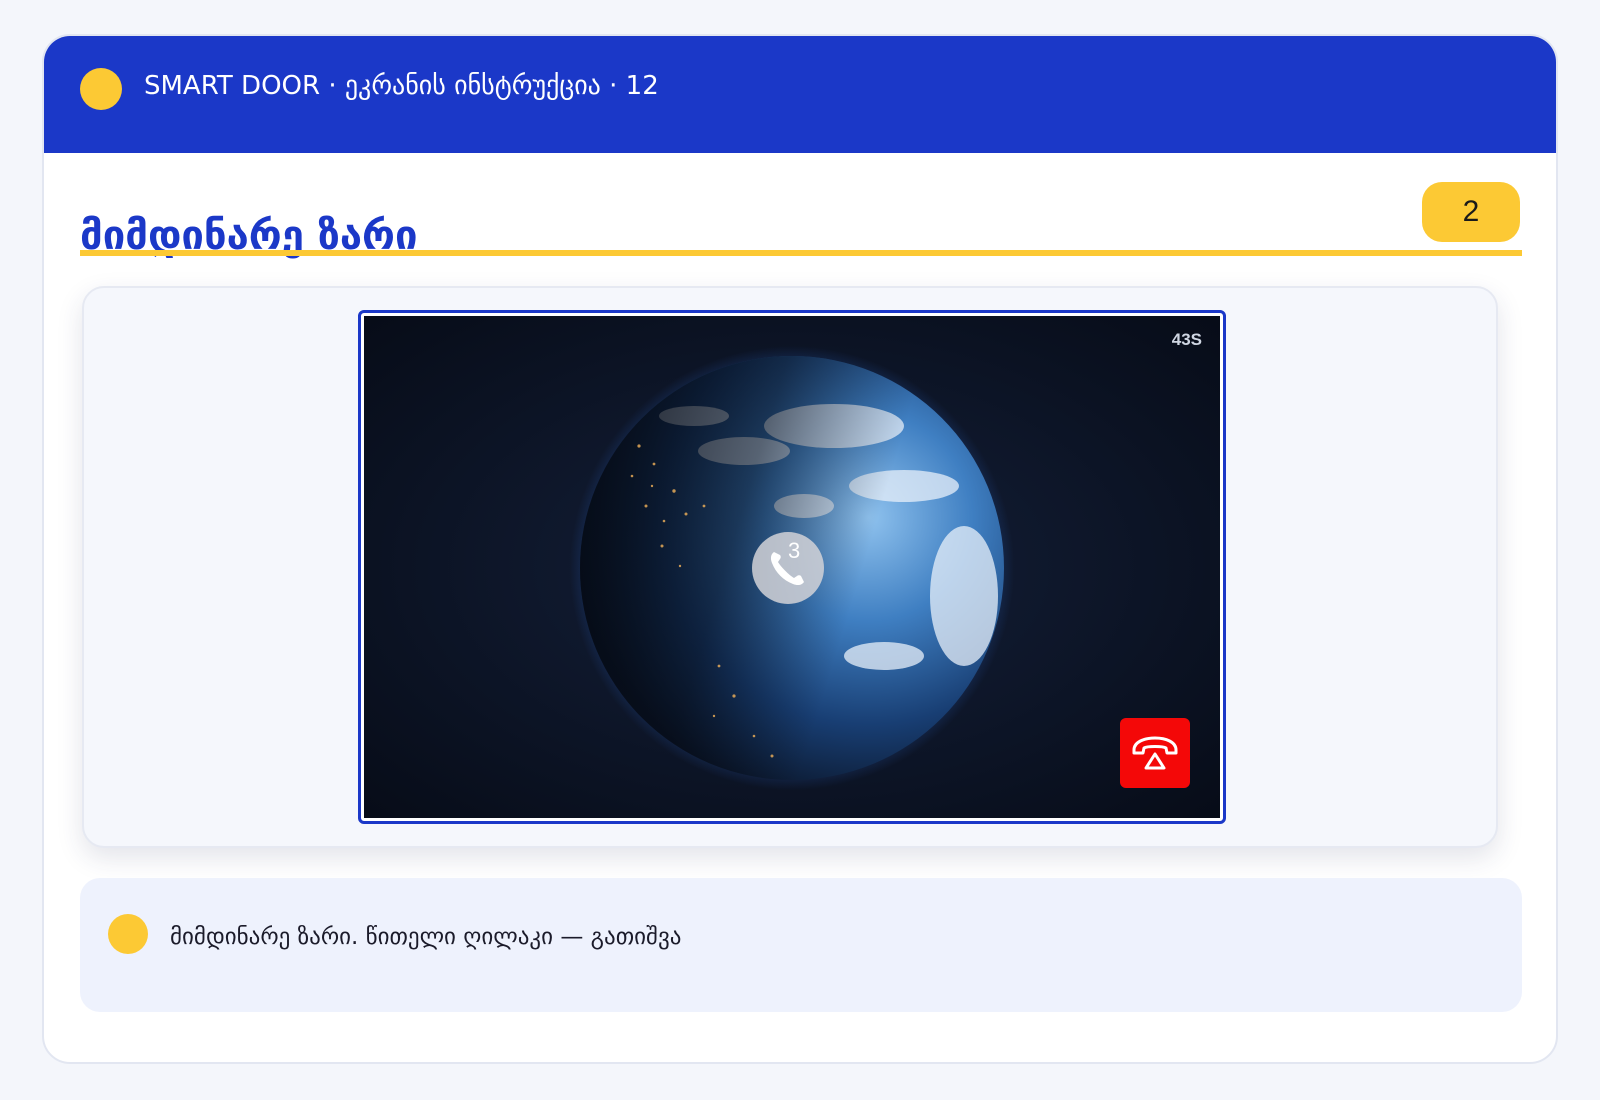 The height and width of the screenshot is (1100, 1600). I want to click on hangup-button, so click(1155, 753).